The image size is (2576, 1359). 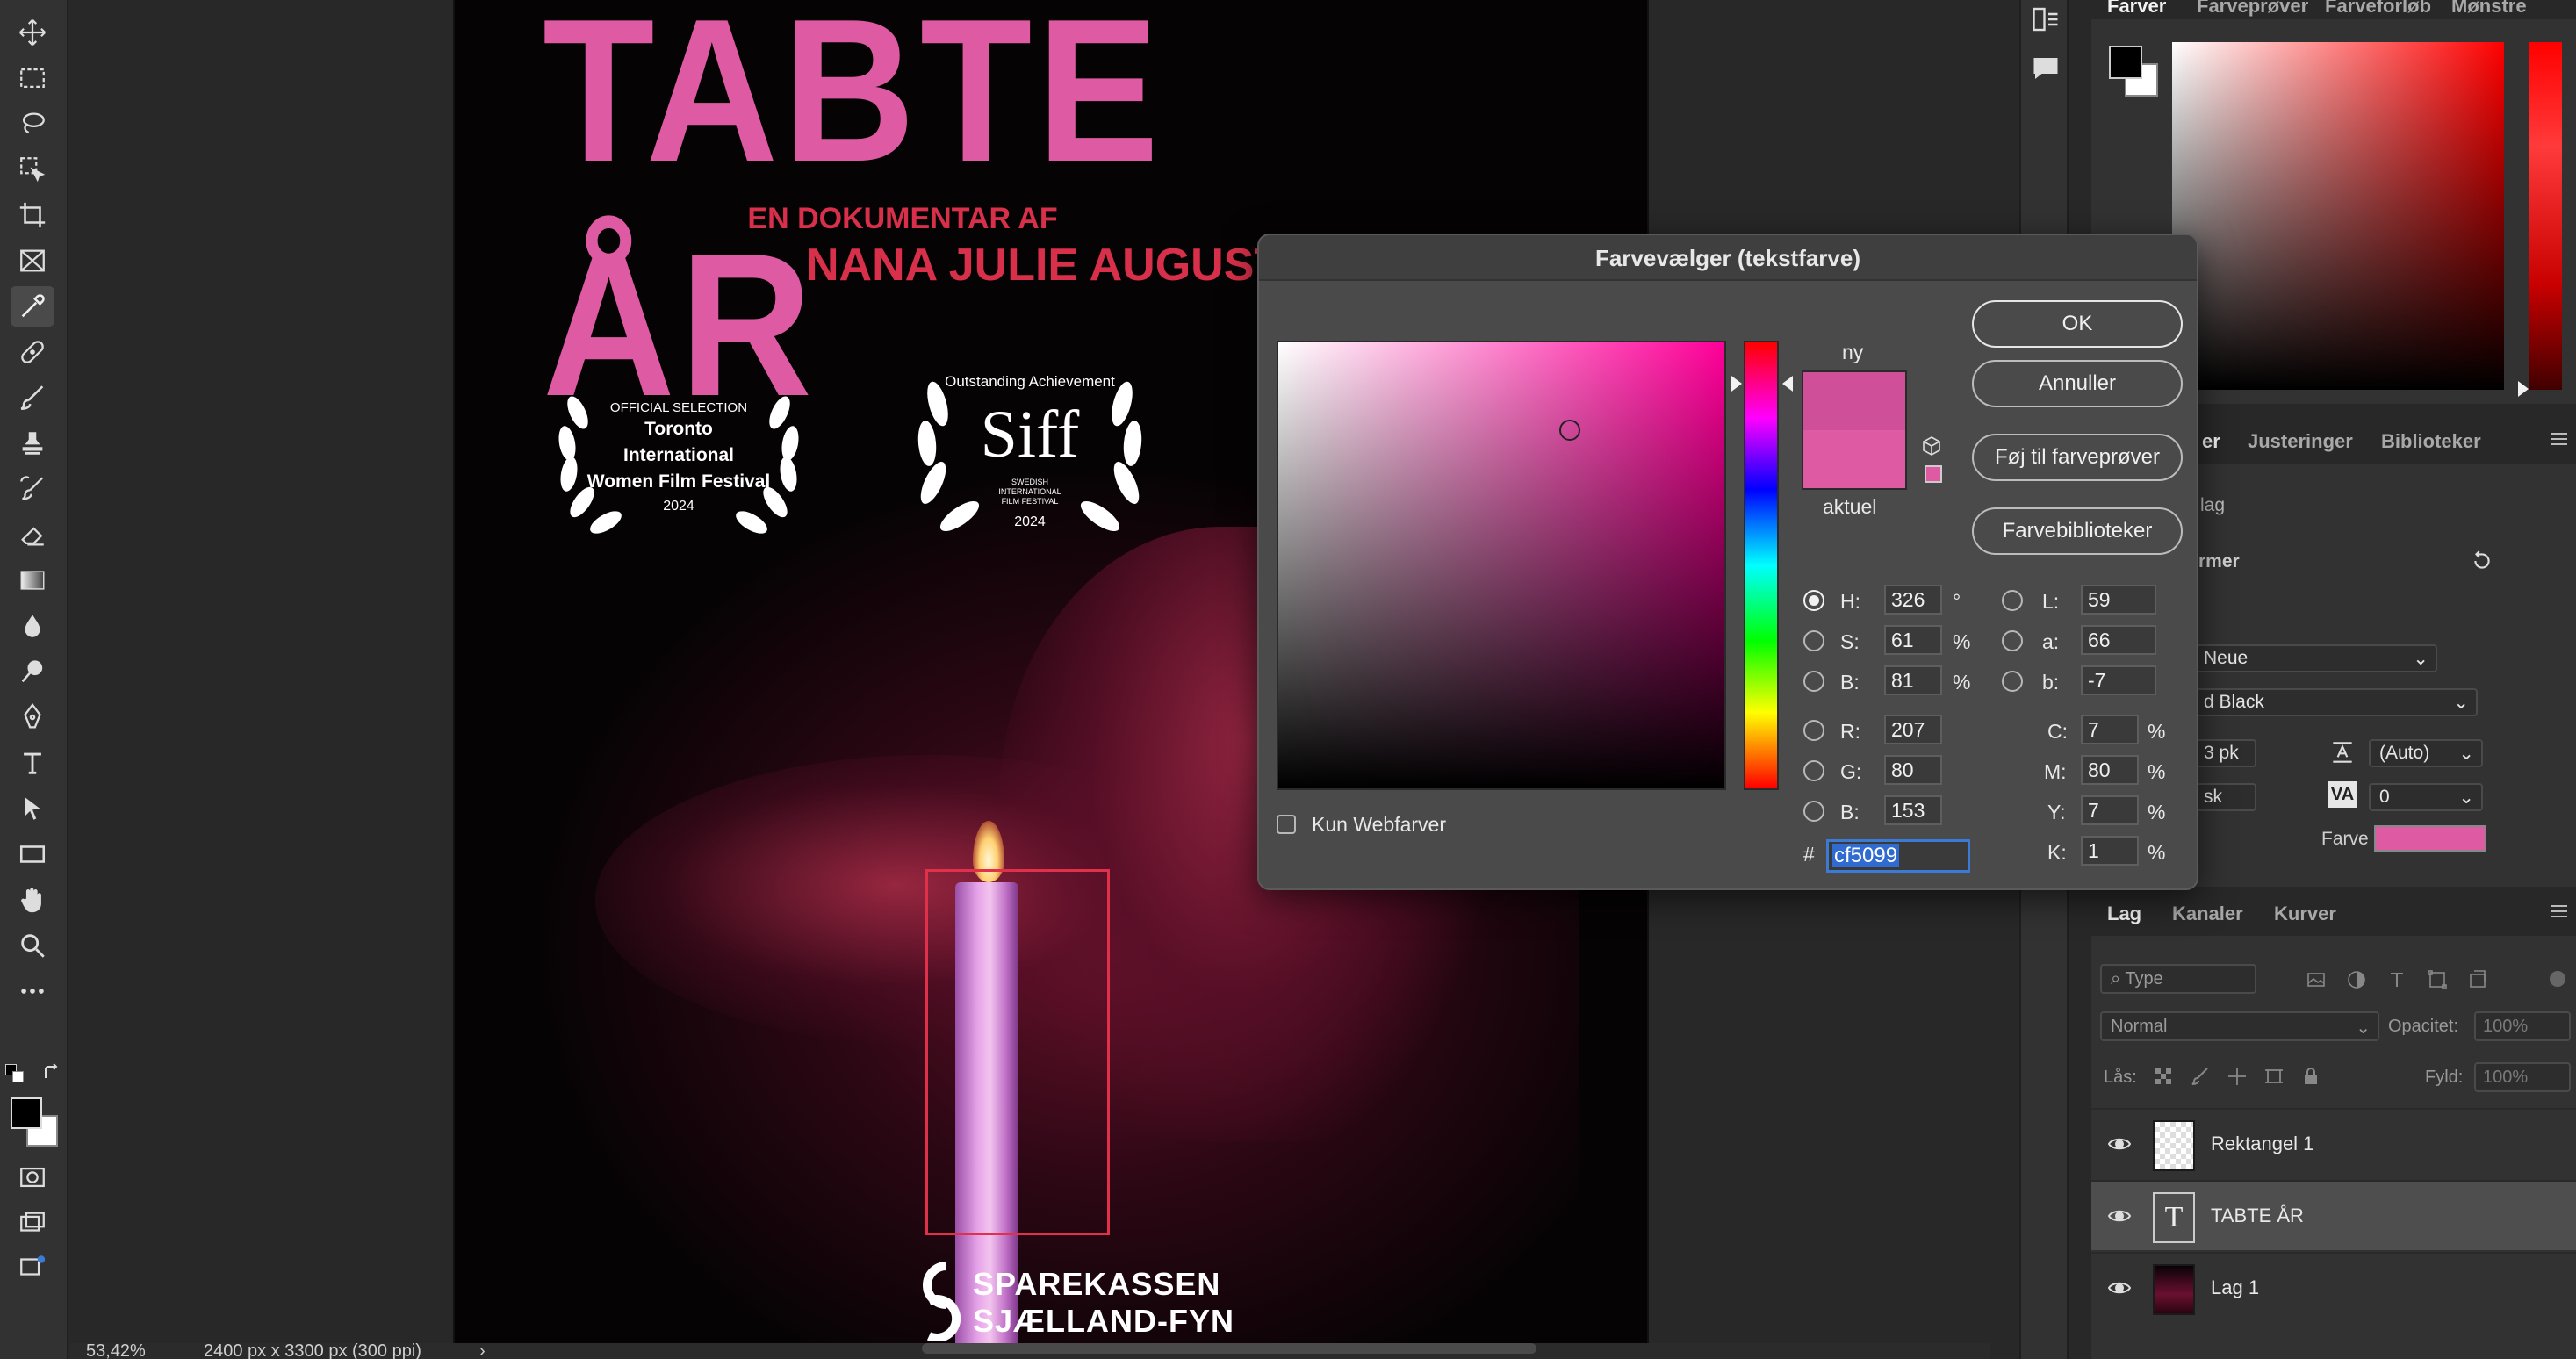 What do you see at coordinates (2200, 1076) in the screenshot?
I see `lock-pixels-icon` at bounding box center [2200, 1076].